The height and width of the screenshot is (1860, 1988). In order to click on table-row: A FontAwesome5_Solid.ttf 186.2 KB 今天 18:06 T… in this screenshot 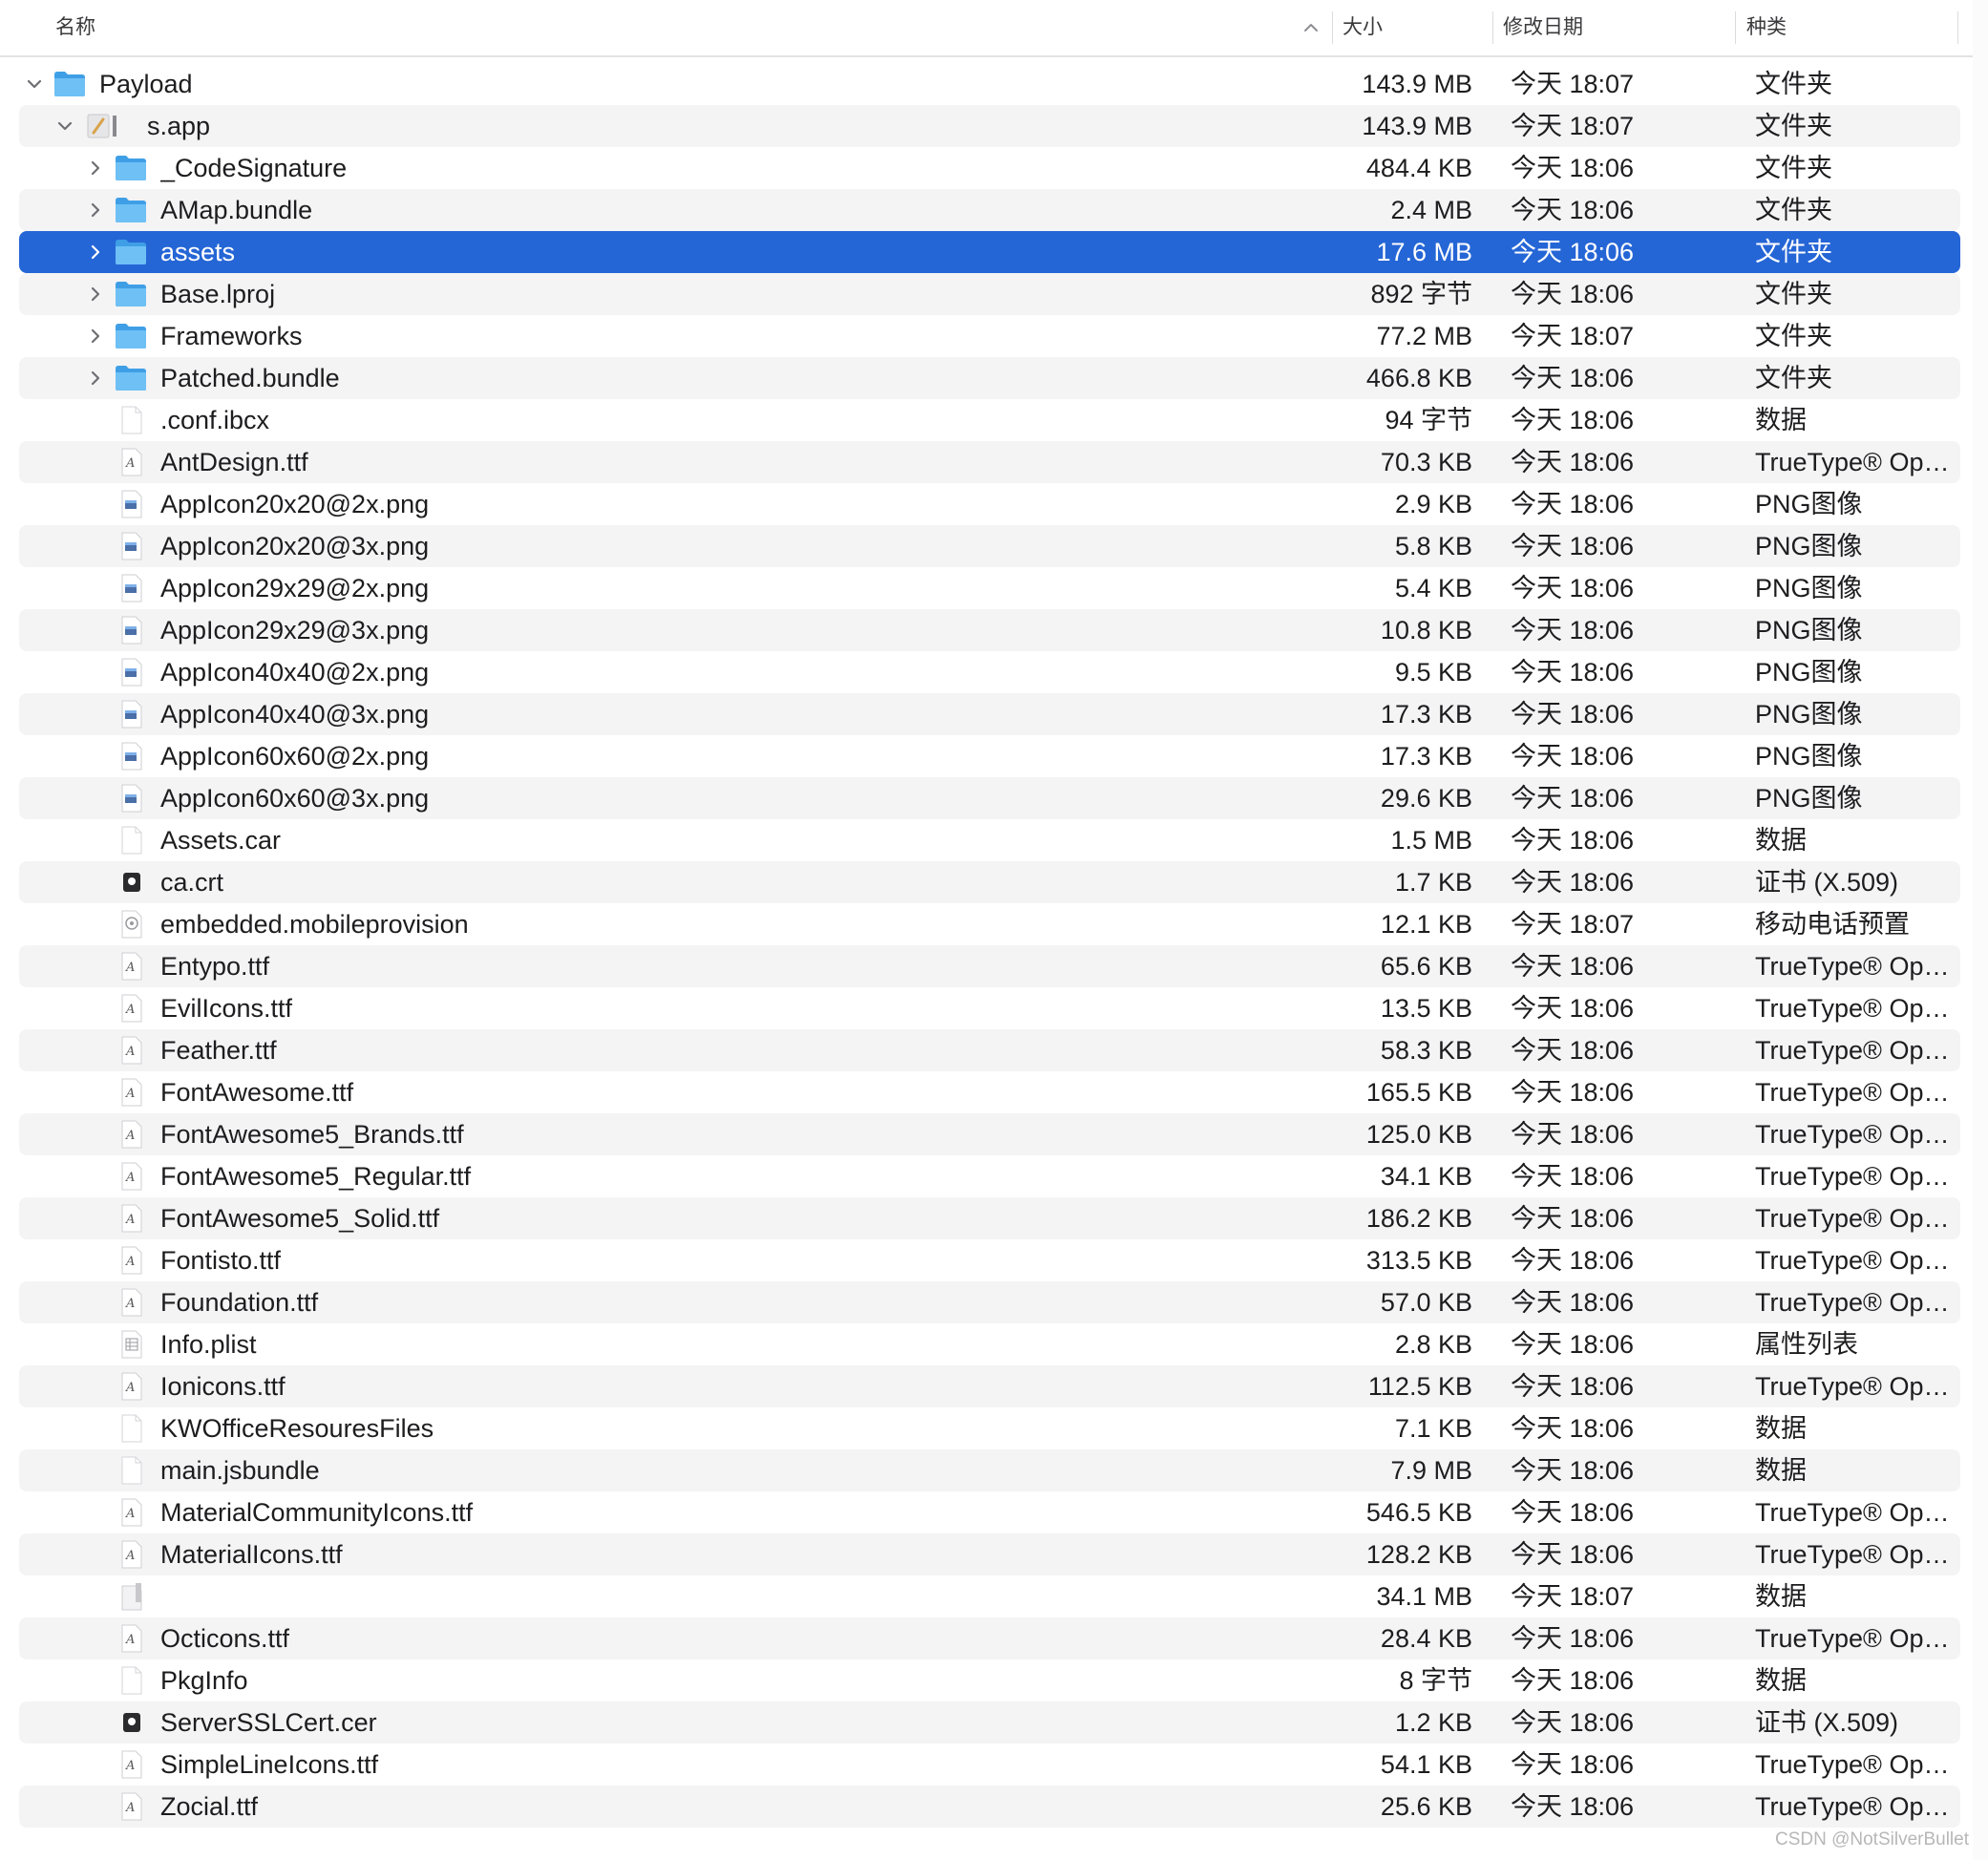, I will do `click(990, 1218)`.